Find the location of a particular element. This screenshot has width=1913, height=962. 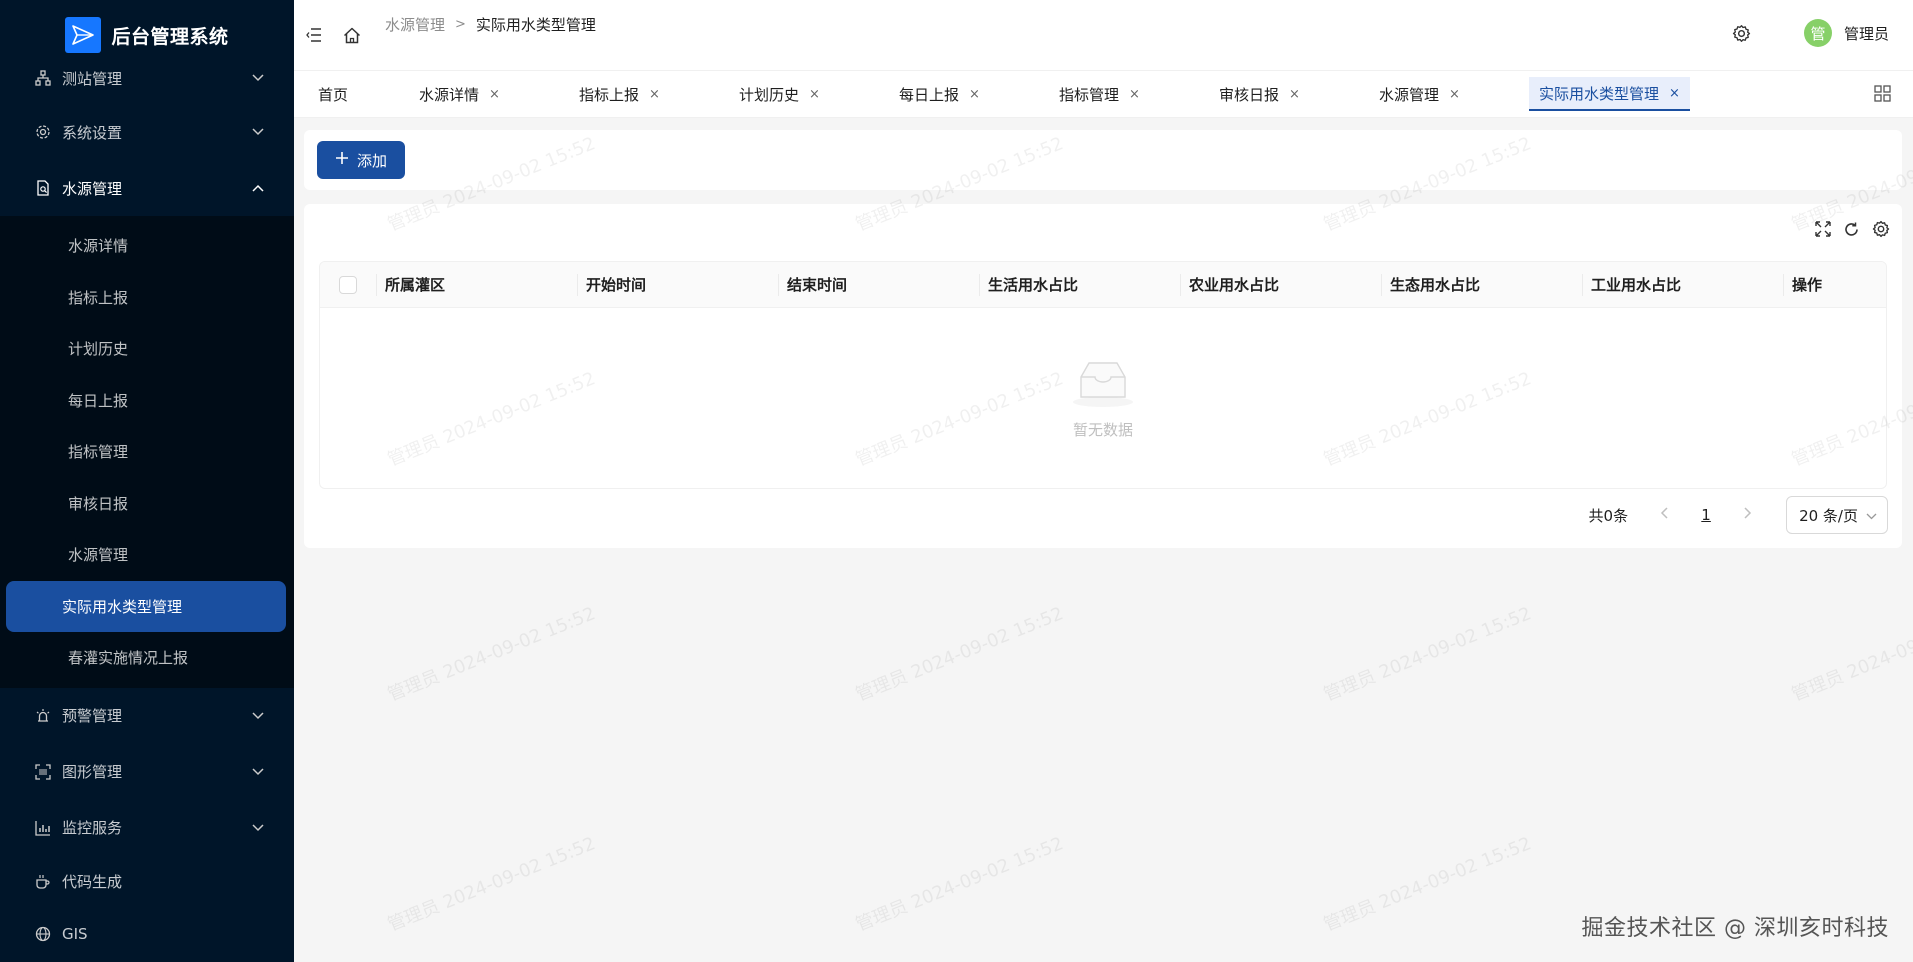

sidebar-subitem-active: 实际用水类型管理 is located at coordinates (146, 606).